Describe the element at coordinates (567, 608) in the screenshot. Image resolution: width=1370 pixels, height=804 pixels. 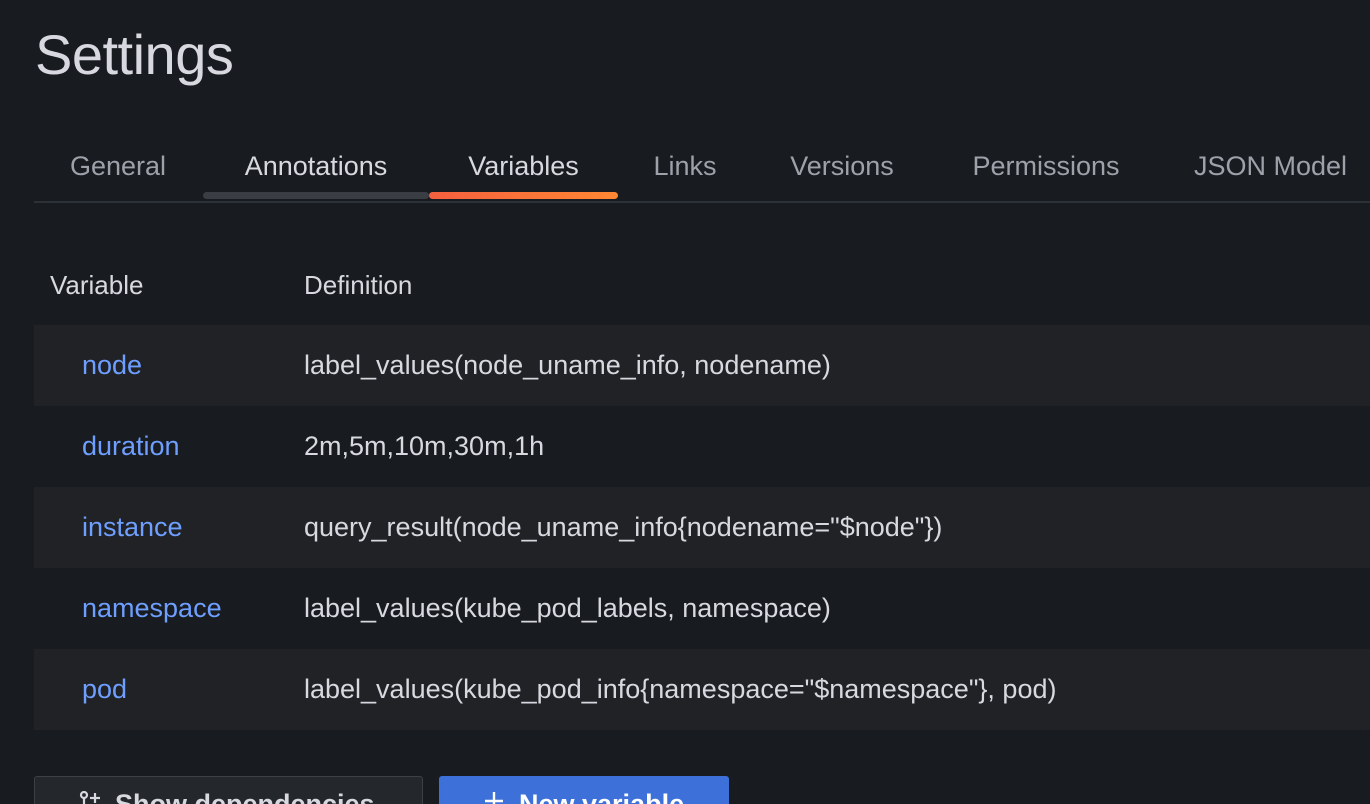
I see `variable-definition: label_values(kube_pod_labels, namespace)` at that location.